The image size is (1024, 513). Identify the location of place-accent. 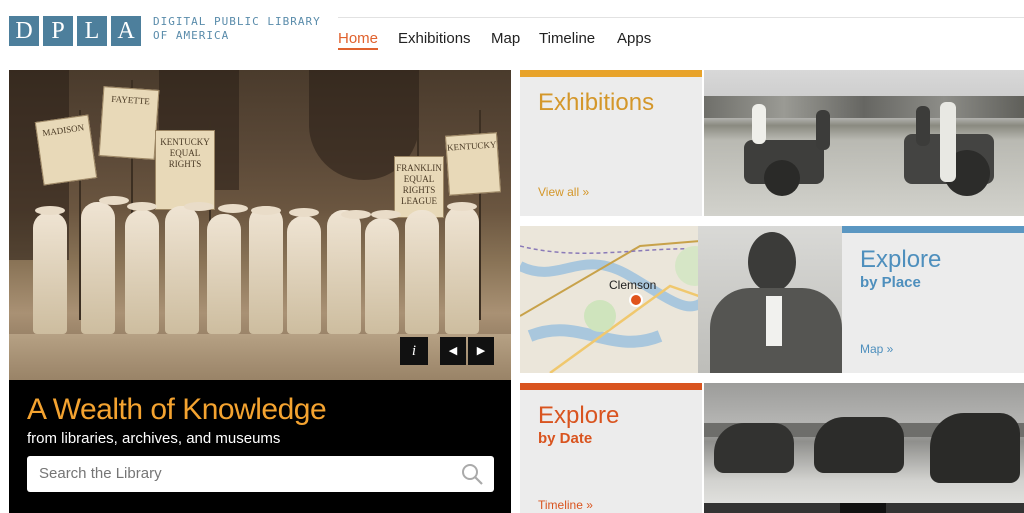
(933, 229).